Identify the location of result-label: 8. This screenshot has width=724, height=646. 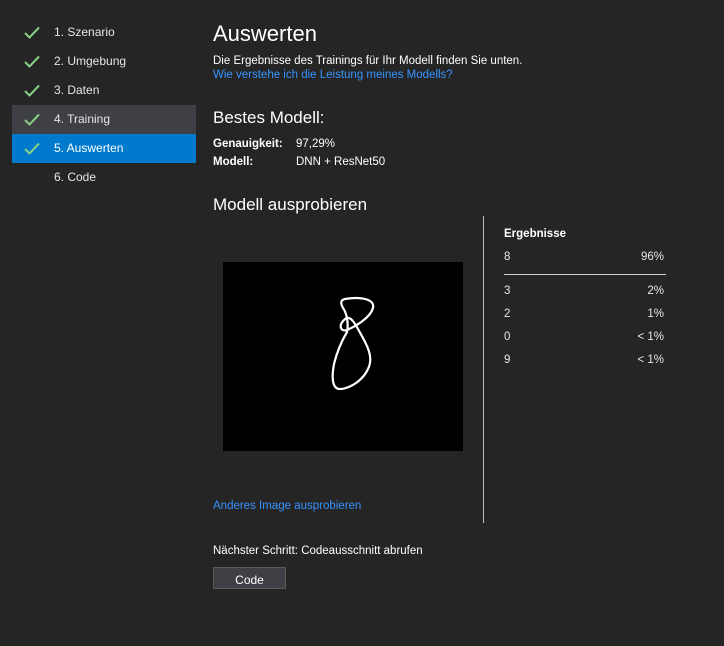
(507, 257).